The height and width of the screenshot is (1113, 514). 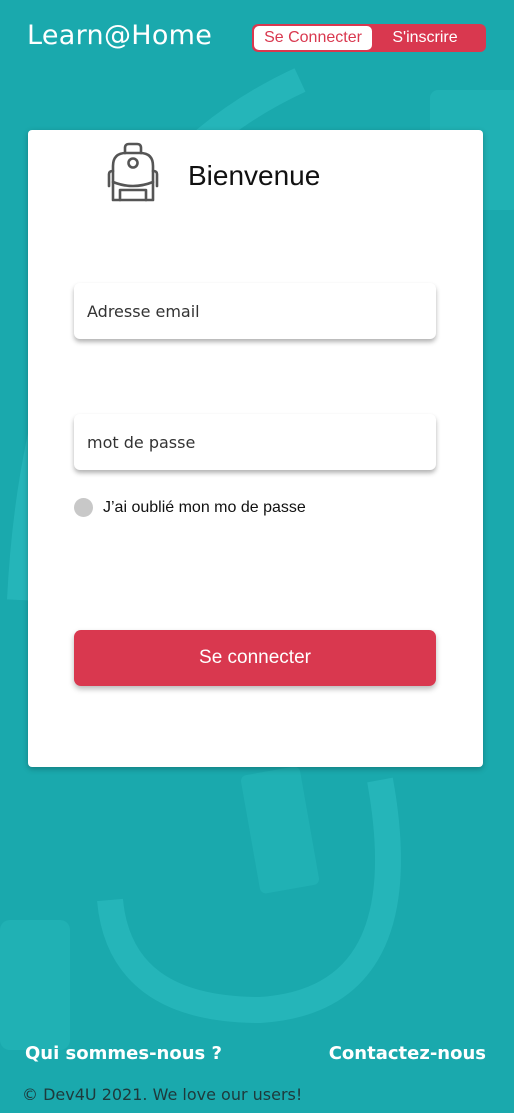 What do you see at coordinates (255, 311) in the screenshot?
I see `email-field` at bounding box center [255, 311].